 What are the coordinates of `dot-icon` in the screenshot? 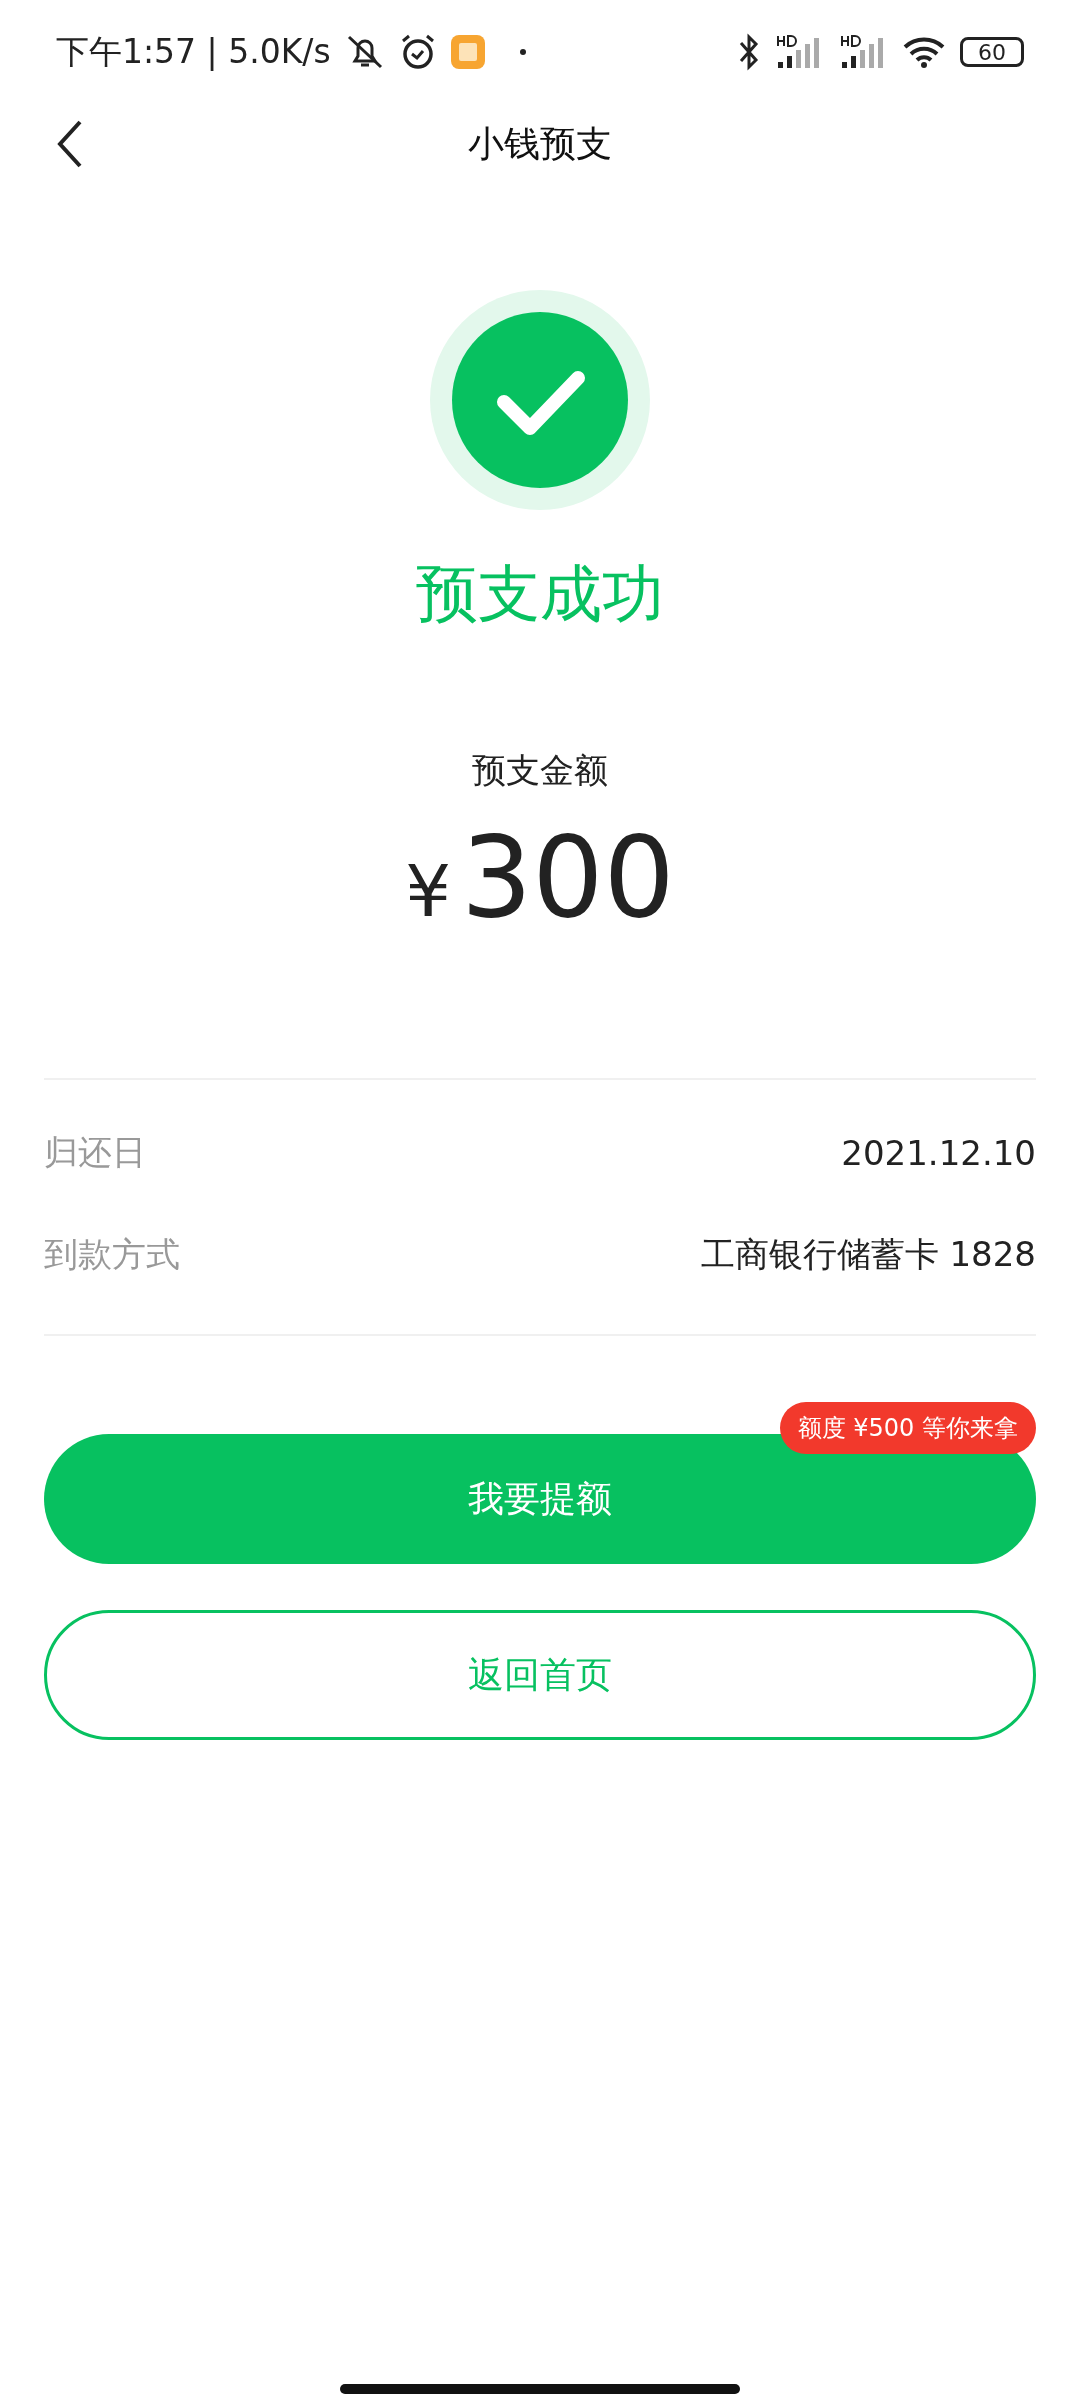 It's located at (522, 52).